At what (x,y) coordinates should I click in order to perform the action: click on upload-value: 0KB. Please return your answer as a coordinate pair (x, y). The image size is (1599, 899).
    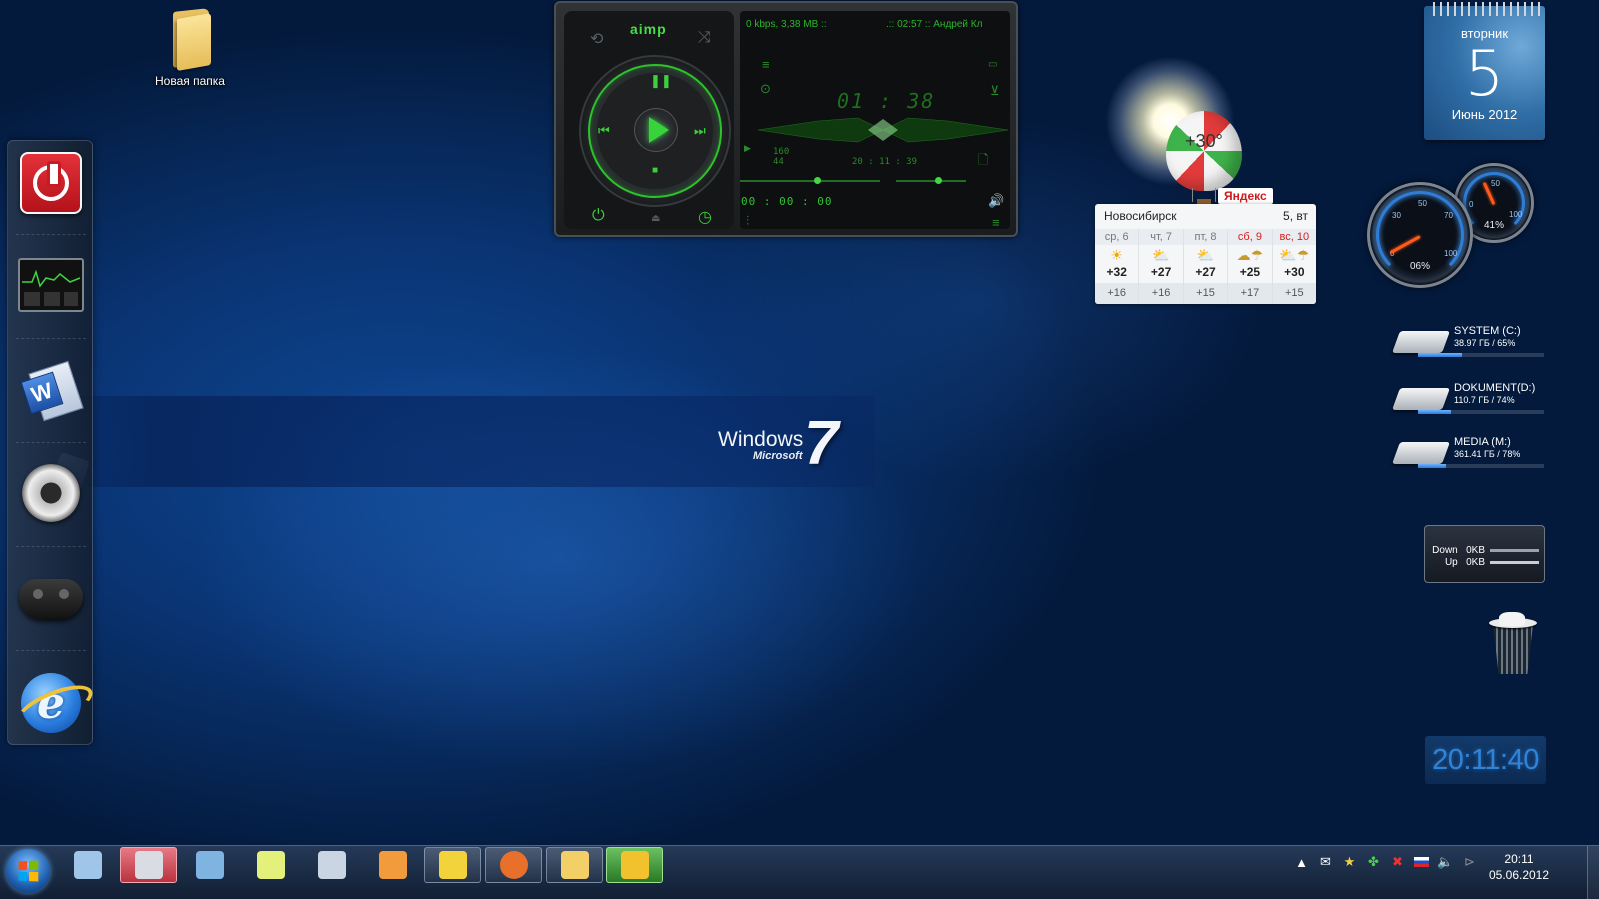
    Looking at the image, I should click on (1475, 562).